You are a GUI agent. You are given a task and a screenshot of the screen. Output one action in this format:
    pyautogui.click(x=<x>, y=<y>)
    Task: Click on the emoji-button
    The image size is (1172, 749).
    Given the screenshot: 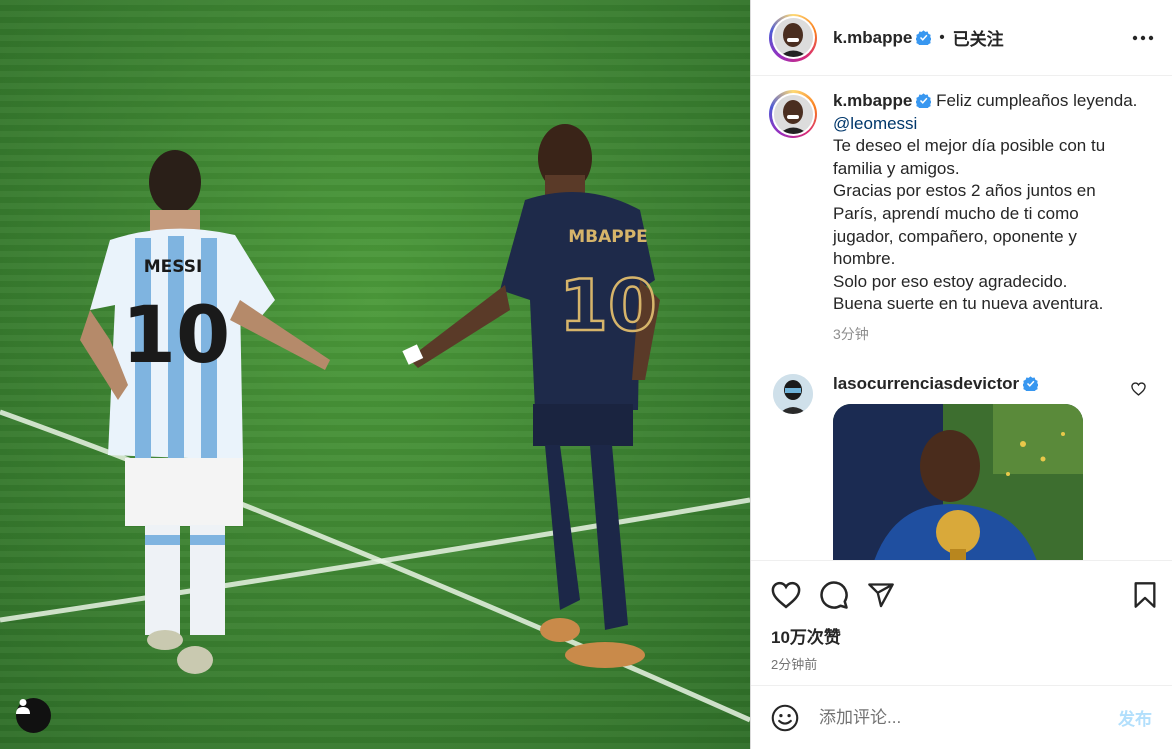 What is the action you would take?
    pyautogui.click(x=785, y=718)
    